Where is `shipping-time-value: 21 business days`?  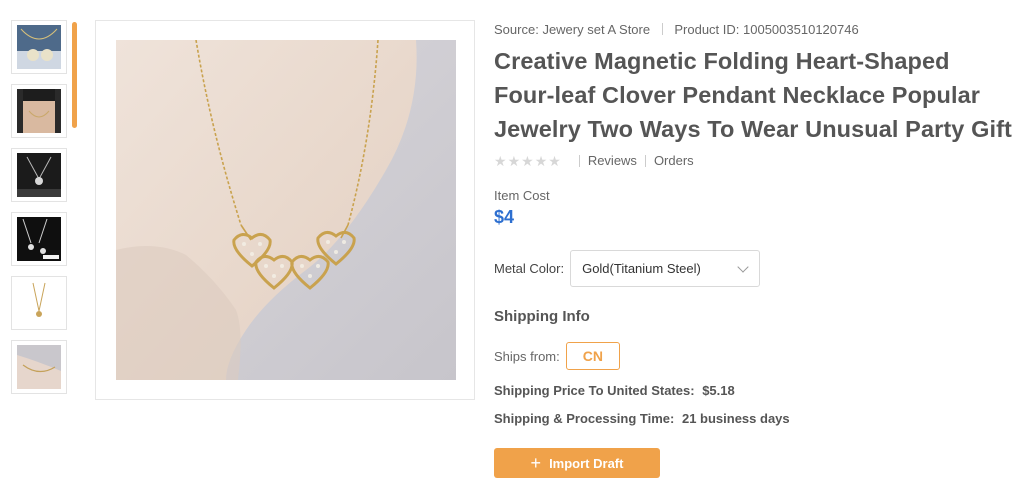
shipping-time-value: 21 business days is located at coordinates (735, 418).